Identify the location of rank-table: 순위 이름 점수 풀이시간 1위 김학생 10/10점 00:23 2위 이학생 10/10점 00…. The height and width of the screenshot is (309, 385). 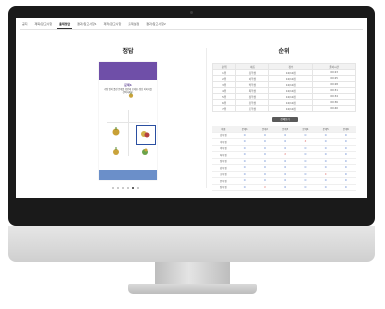
(283, 87).